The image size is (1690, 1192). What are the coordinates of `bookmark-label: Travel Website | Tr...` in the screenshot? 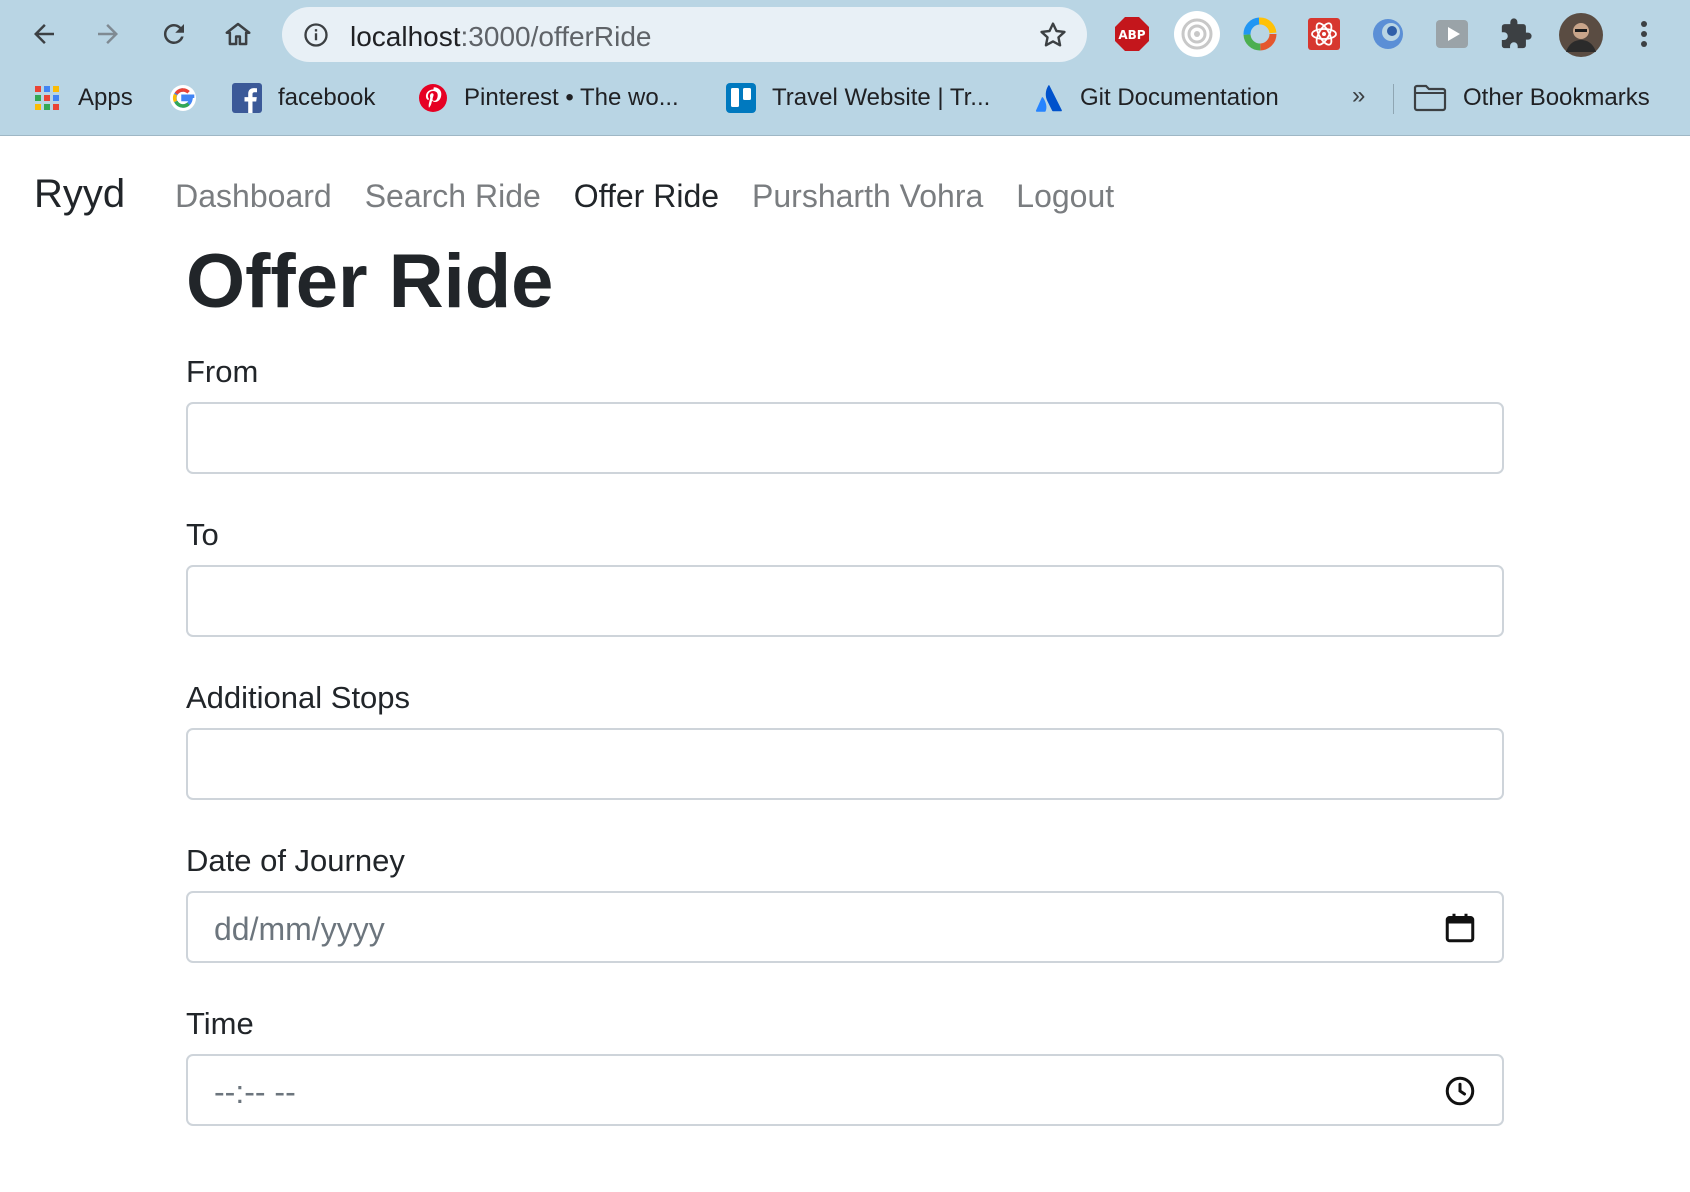 It's located at (881, 97).